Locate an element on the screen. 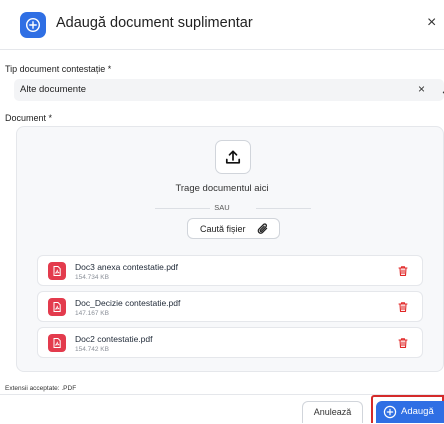 This screenshot has width=444, height=424. document-type-select: Alte documente × is located at coordinates (229, 90).